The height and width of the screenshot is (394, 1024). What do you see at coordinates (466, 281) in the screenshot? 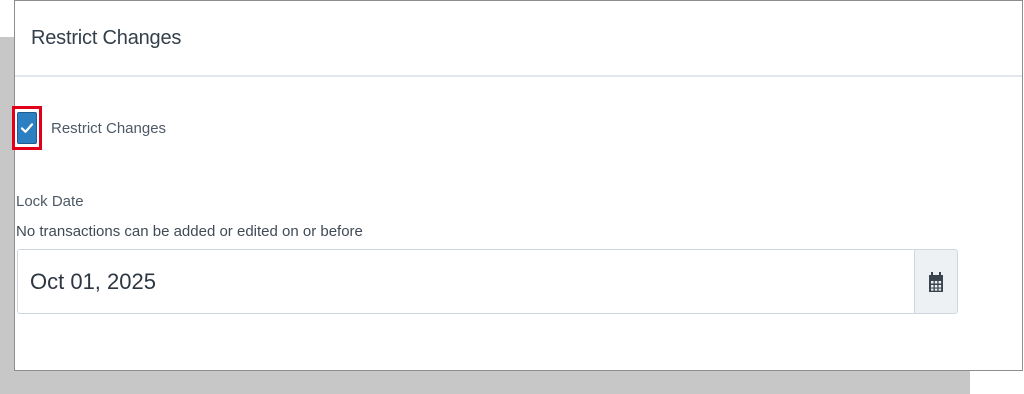
I see `lock-date-input` at bounding box center [466, 281].